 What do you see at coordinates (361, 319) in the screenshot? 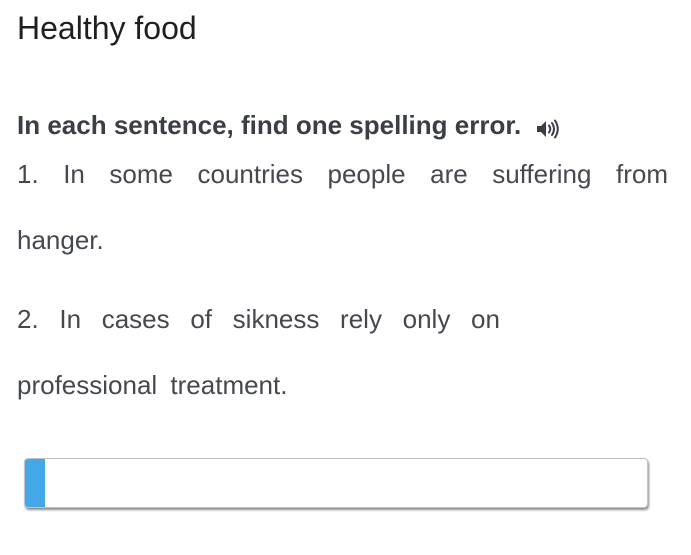
I see `word: rely` at bounding box center [361, 319].